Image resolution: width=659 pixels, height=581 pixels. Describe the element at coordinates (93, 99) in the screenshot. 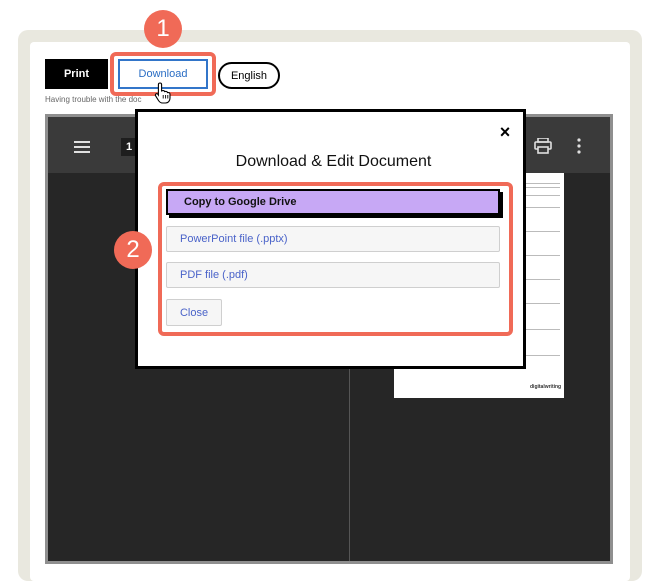

I see `trouble-text: Having trouble with the doc` at that location.